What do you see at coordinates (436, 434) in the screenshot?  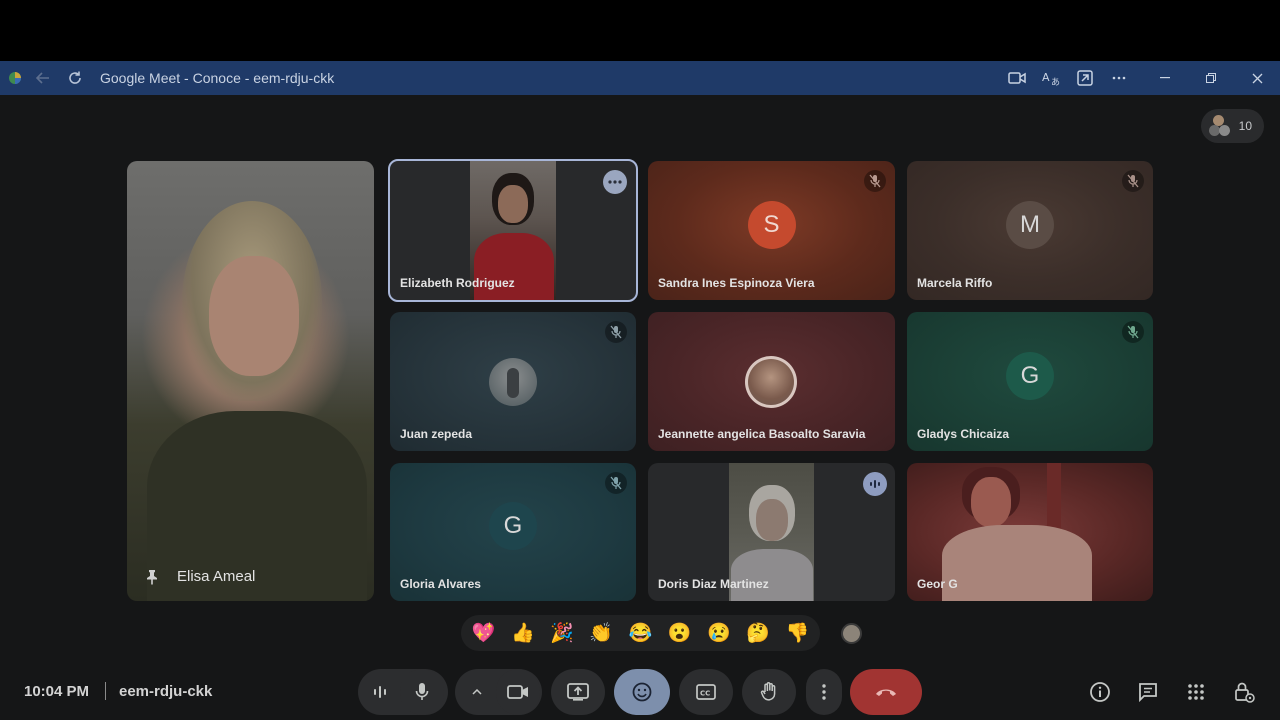 I see `participant-name: Juan zepeda` at bounding box center [436, 434].